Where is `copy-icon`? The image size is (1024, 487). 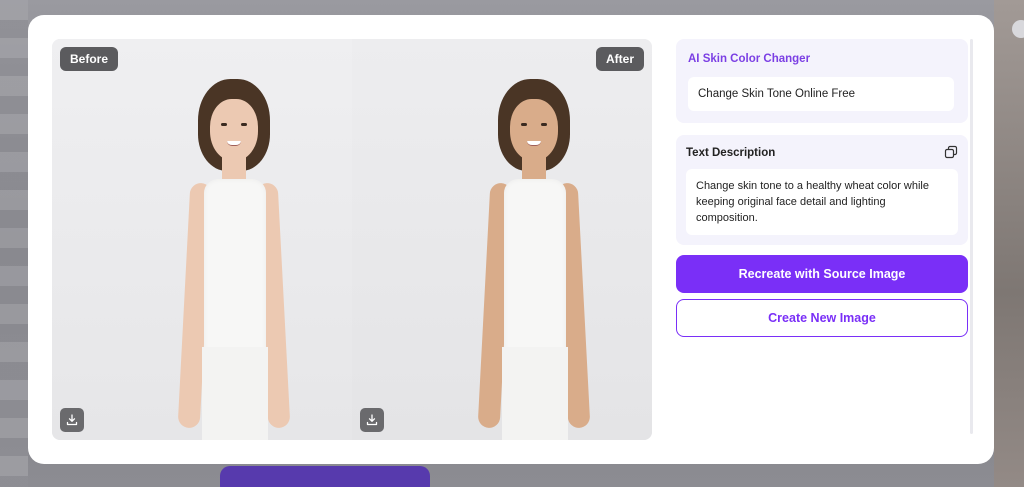
copy-icon is located at coordinates (951, 152).